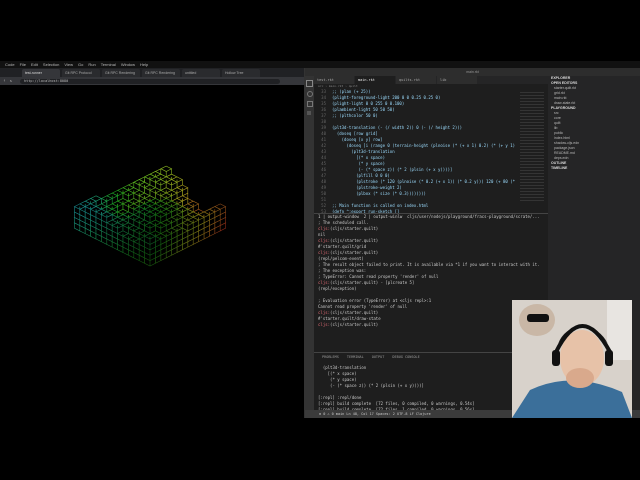 The width and height of the screenshot is (640, 480). I want to click on terminal-text: #'starter.quilt/grid, so click(342, 246).